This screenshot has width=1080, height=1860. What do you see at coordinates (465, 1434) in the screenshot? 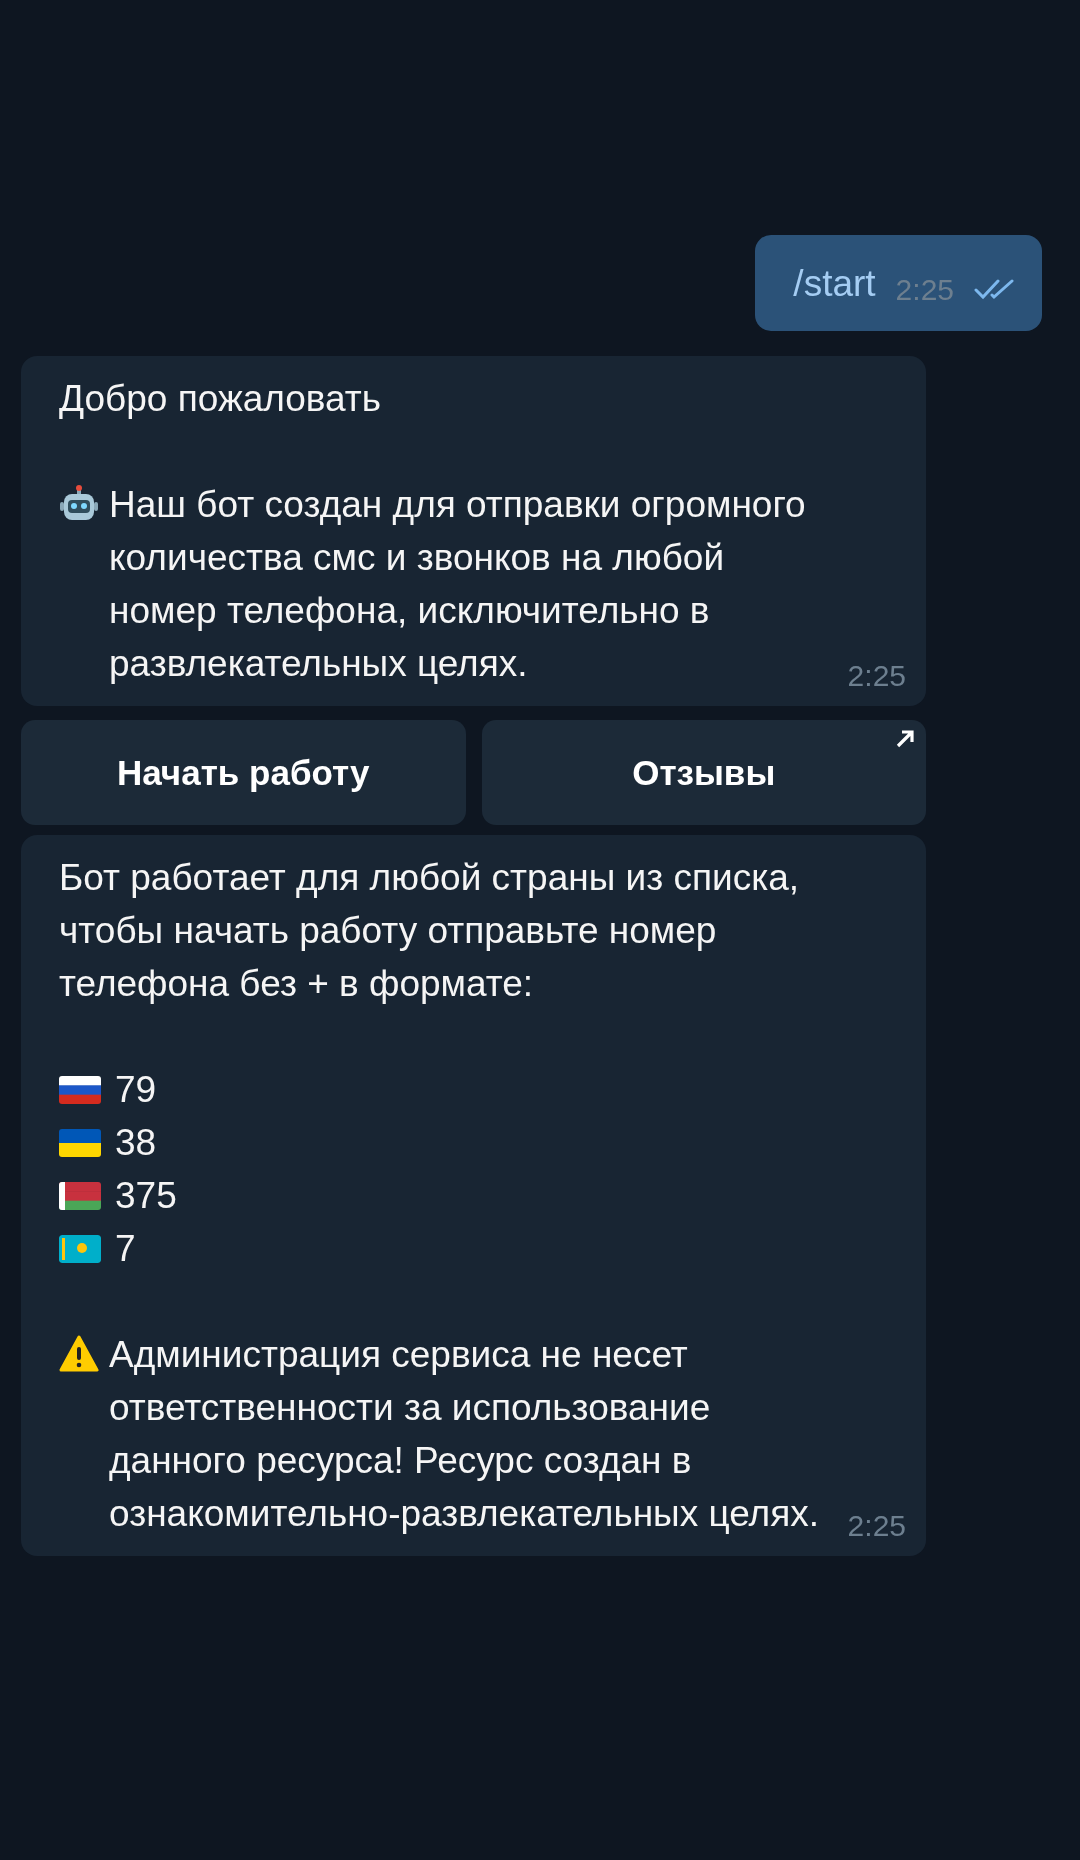
I see `message-text: Администрация сервиса не несет ответственности за использование данного ресурса! Ресурс создан в ознакомительно-развлекательных целях.` at bounding box center [465, 1434].